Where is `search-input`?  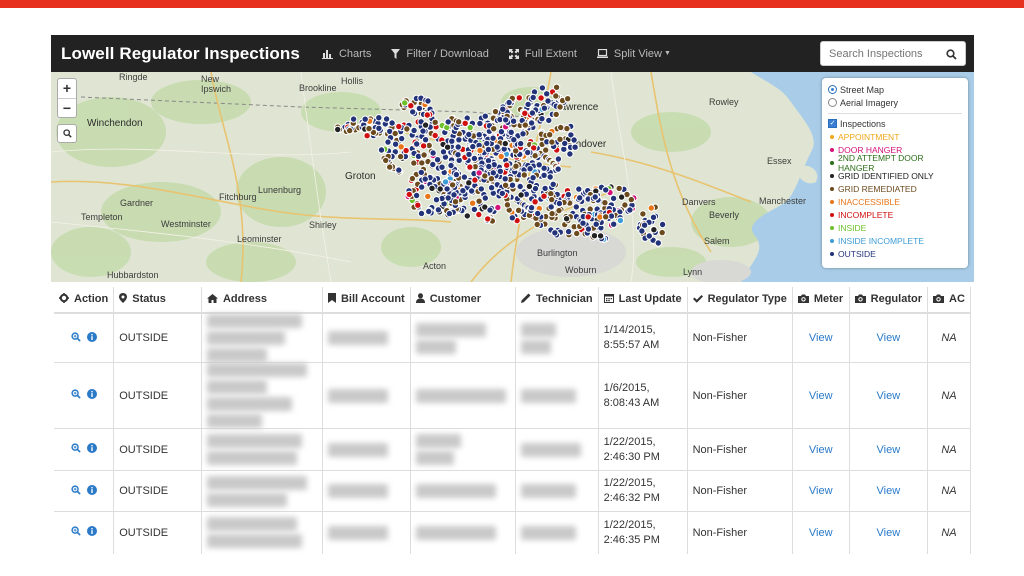
search-input is located at coordinates (881, 53).